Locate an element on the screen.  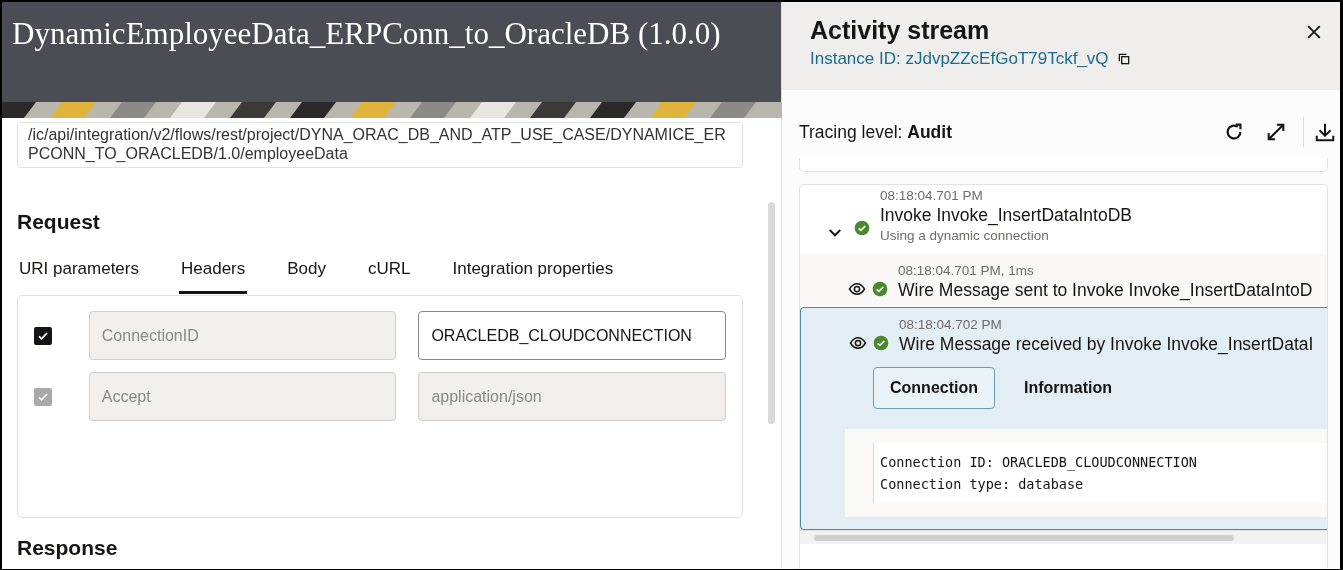
header-value-field: ORACLEDB_CLOUDCONNECTION is located at coordinates (572, 335).